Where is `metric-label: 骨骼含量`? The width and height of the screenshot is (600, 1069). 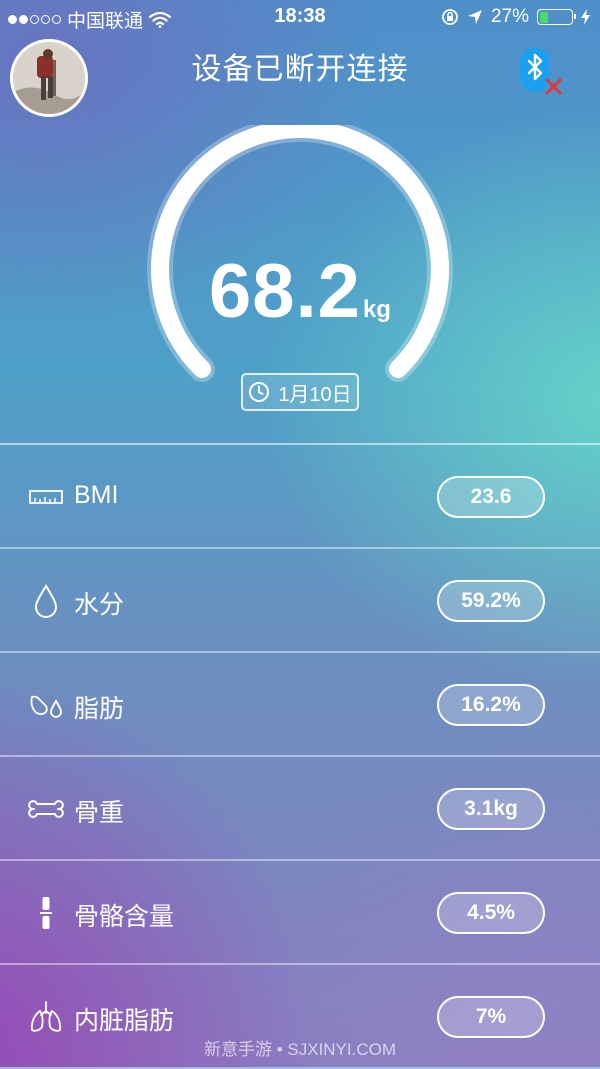 metric-label: 骨骼含量 is located at coordinates (124, 917).